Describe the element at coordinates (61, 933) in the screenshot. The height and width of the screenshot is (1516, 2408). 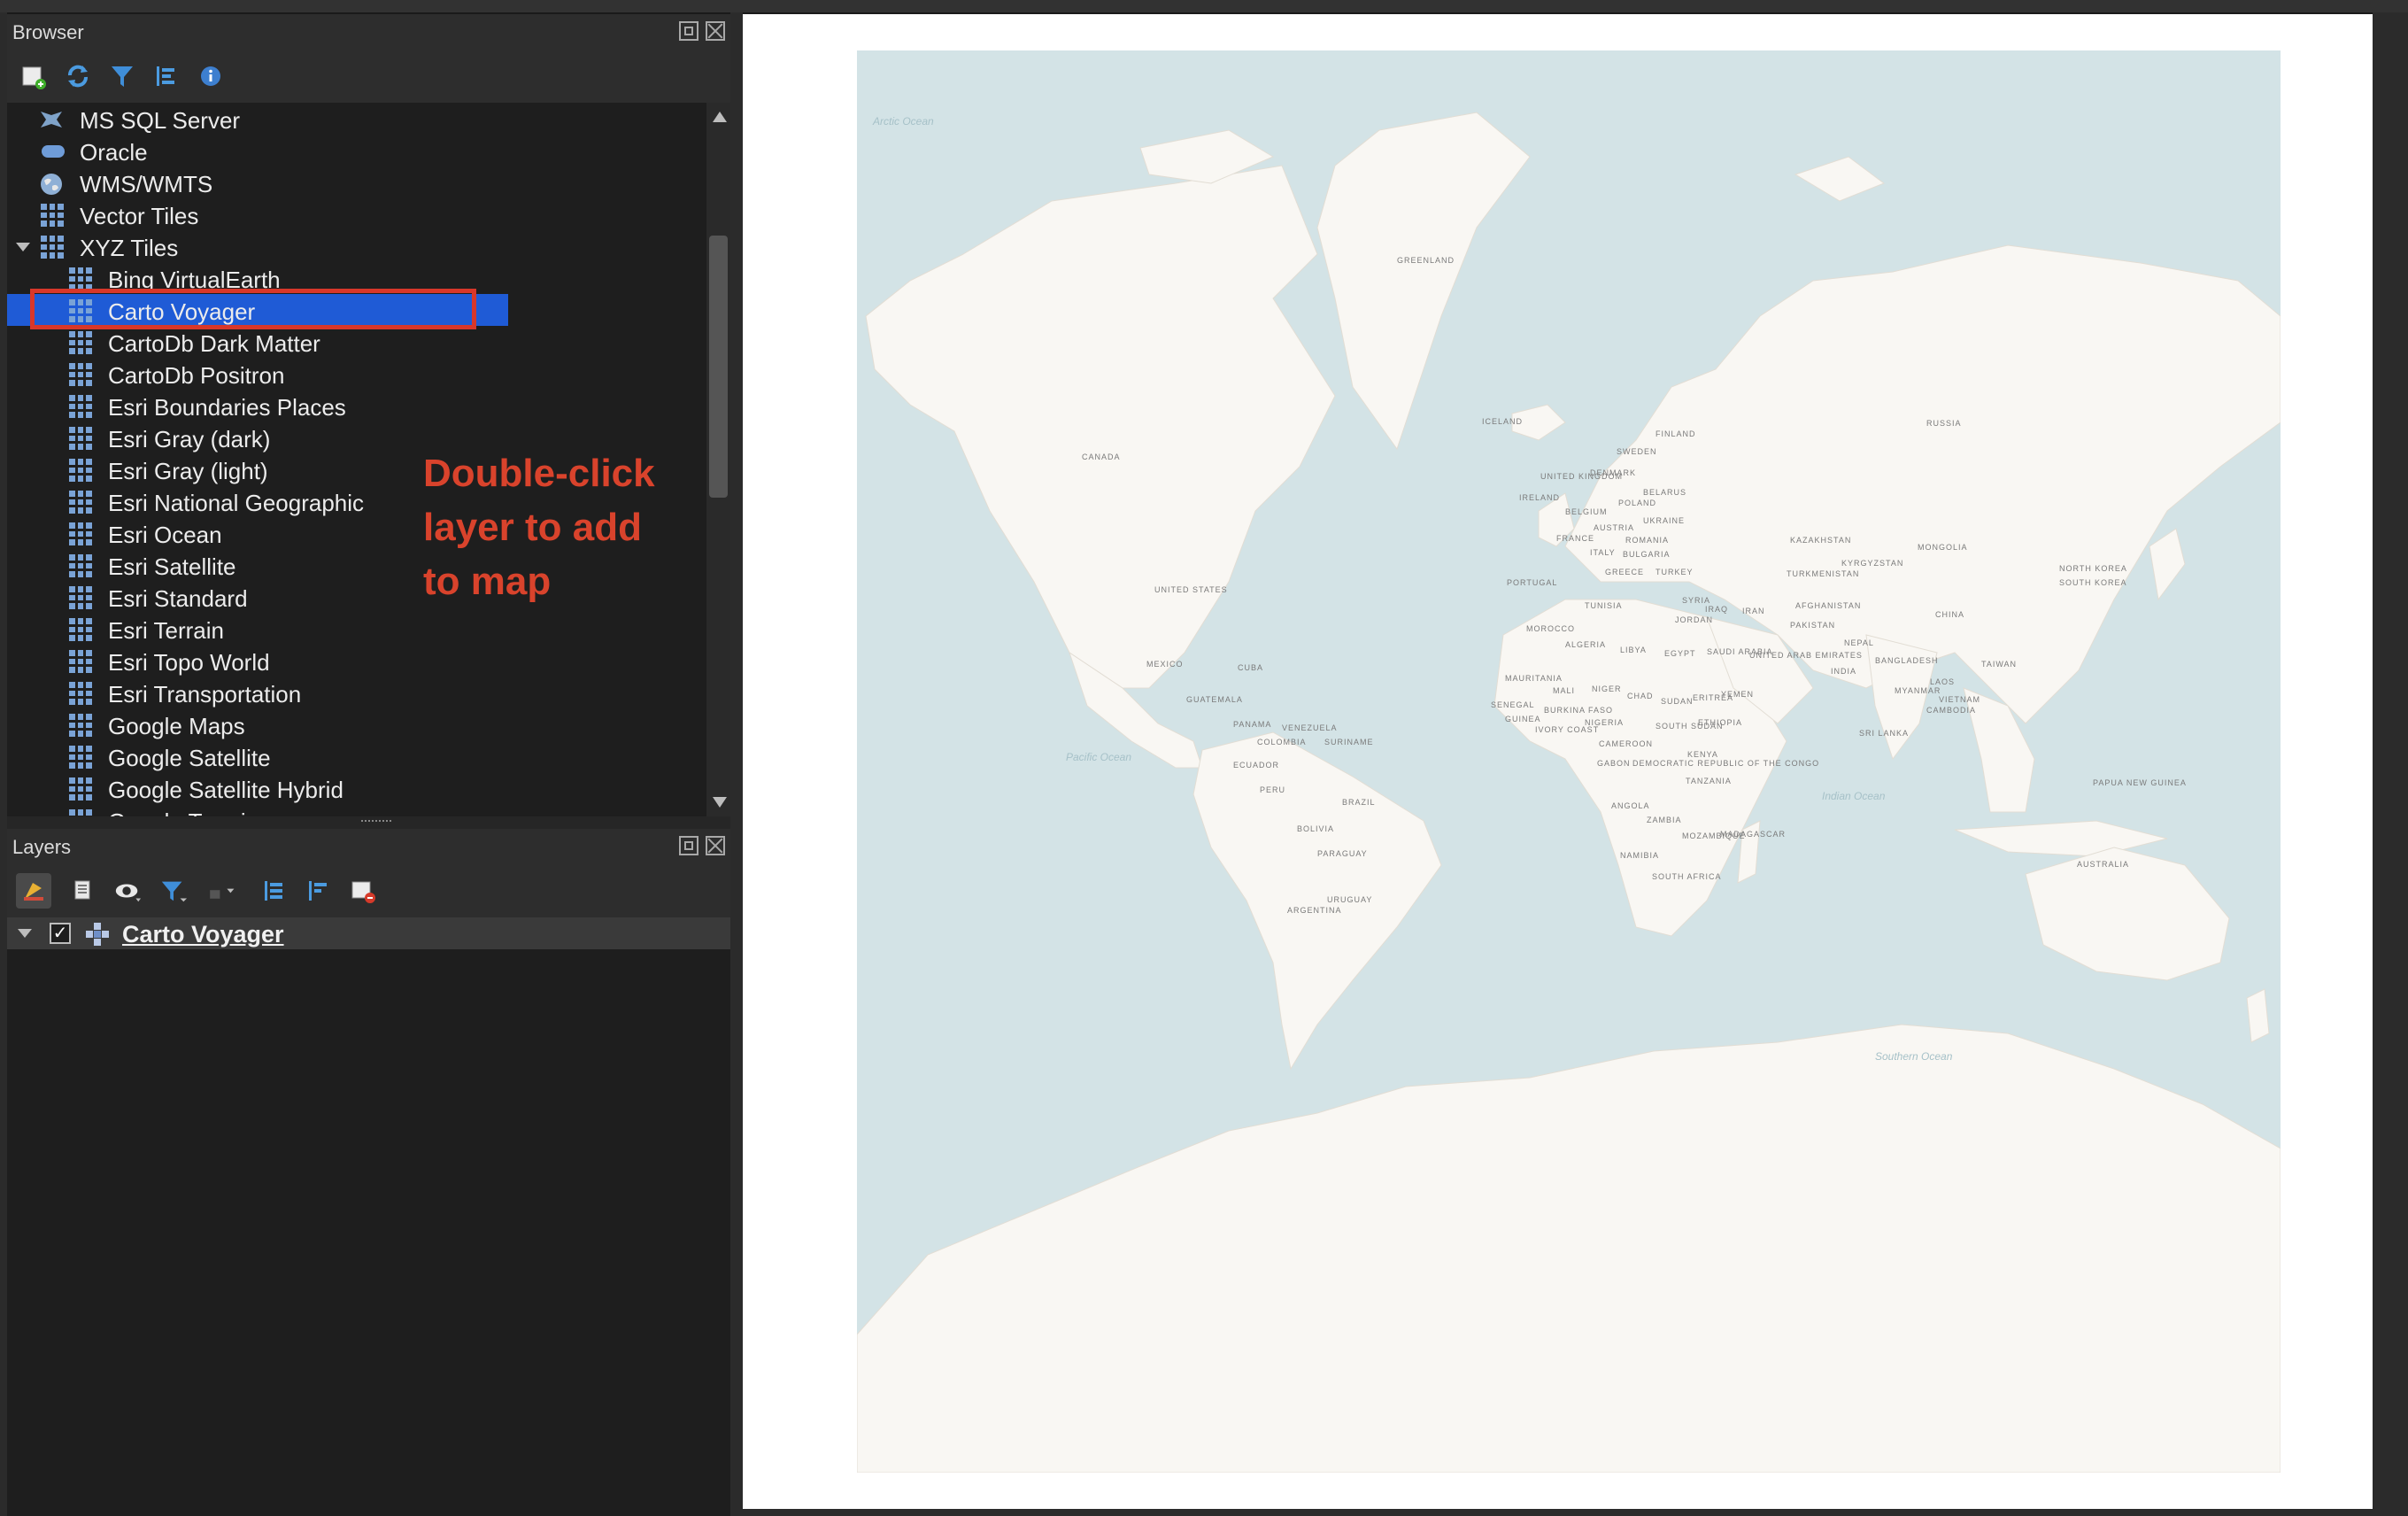
I see `layer-visibility-checkbox: ✓` at that location.